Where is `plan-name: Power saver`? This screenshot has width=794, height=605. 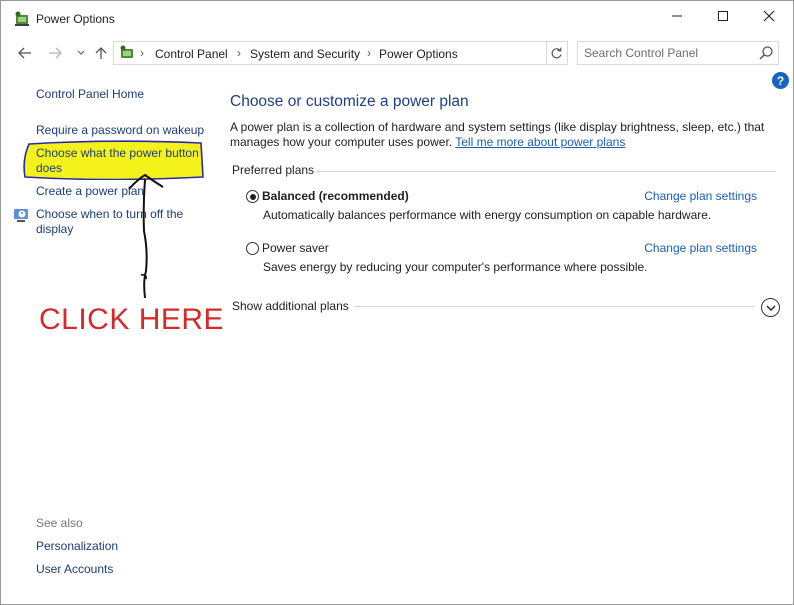
plan-name: Power saver is located at coordinates (295, 248).